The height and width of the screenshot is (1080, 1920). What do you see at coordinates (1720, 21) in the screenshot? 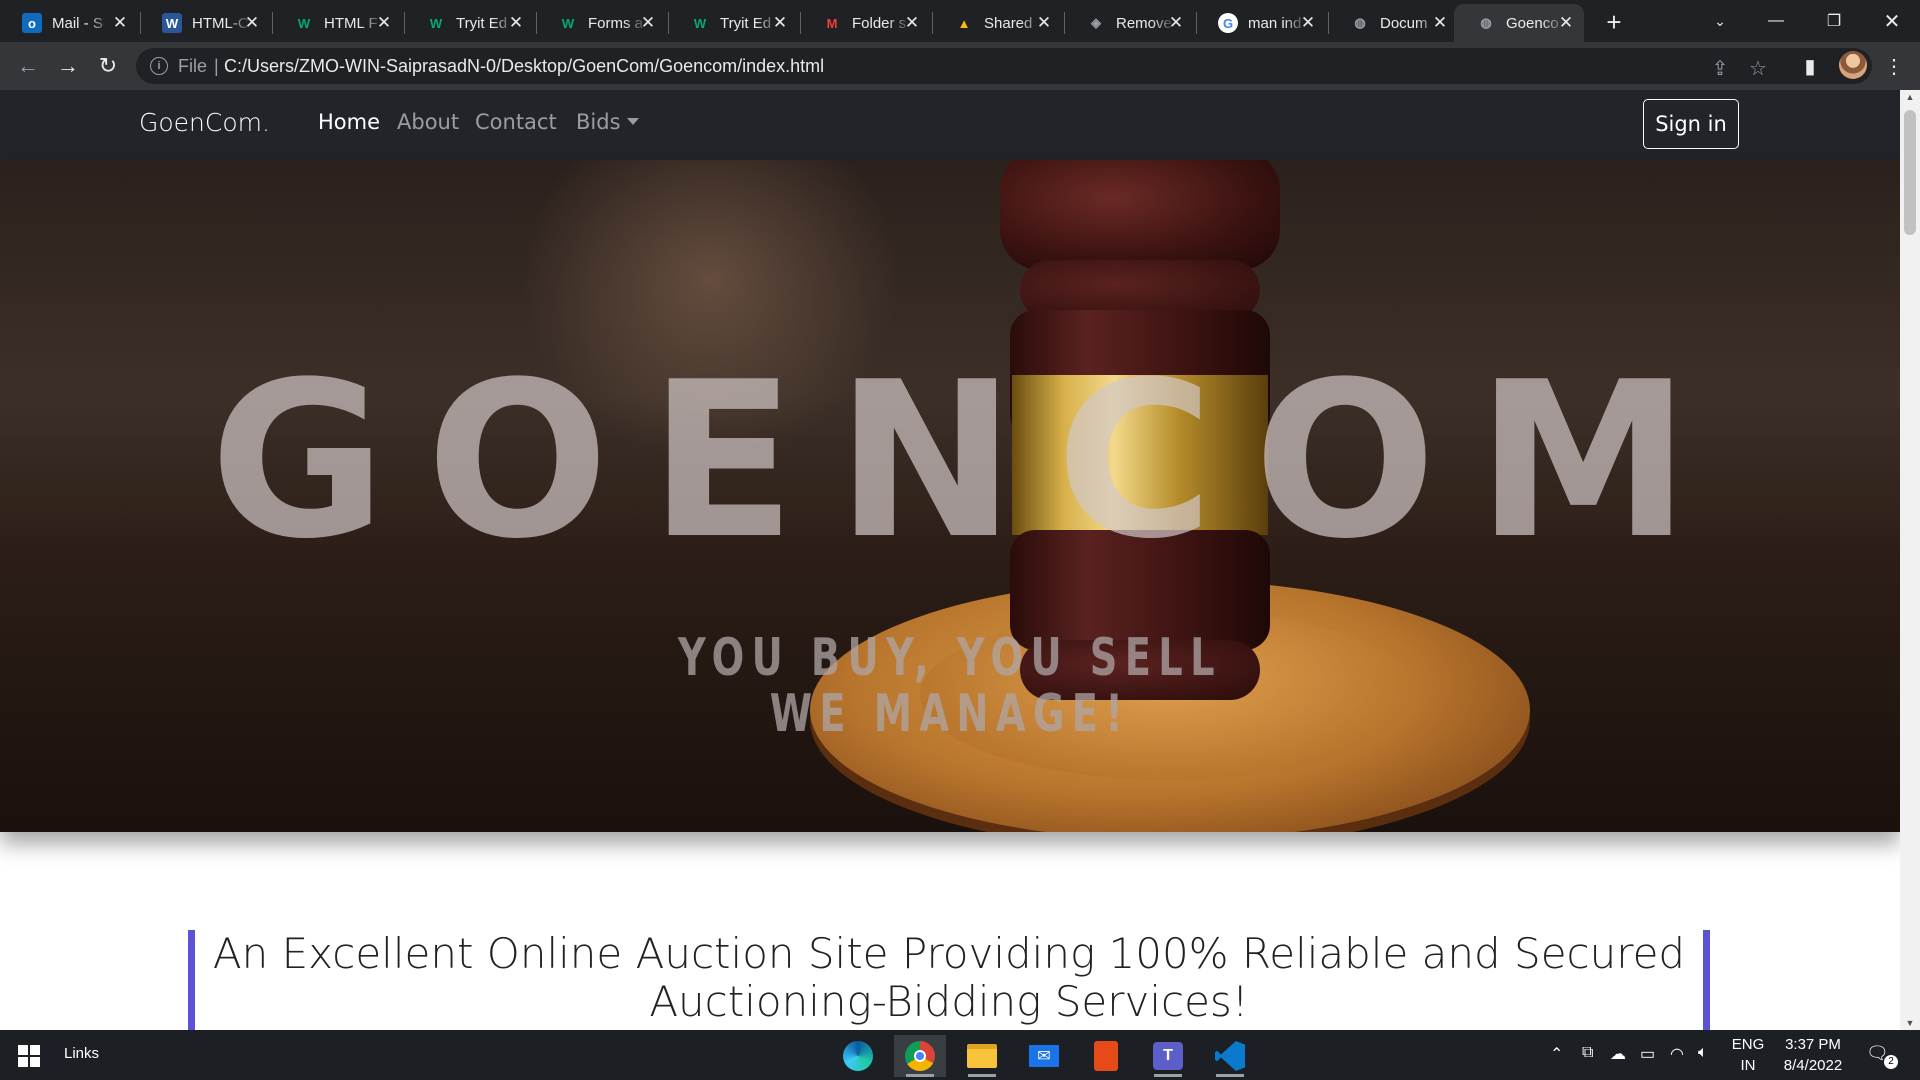
I see `chevron-down-icon: ⌄` at bounding box center [1720, 21].